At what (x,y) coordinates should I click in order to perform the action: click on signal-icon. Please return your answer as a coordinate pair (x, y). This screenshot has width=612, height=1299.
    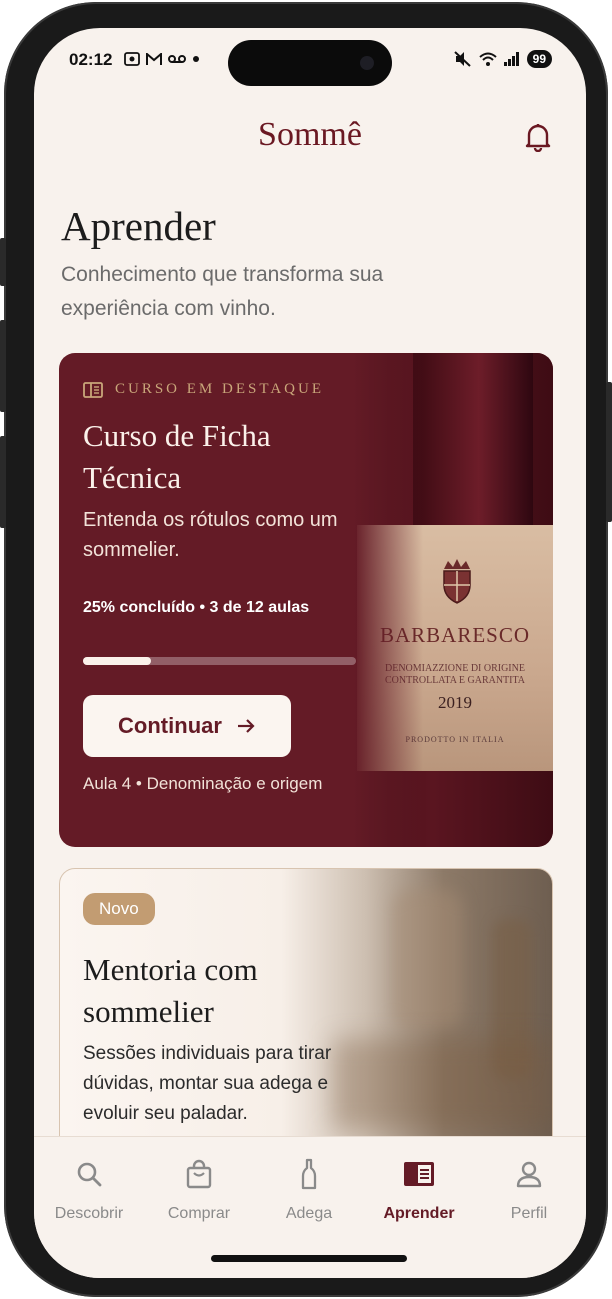
    Looking at the image, I should click on (511, 59).